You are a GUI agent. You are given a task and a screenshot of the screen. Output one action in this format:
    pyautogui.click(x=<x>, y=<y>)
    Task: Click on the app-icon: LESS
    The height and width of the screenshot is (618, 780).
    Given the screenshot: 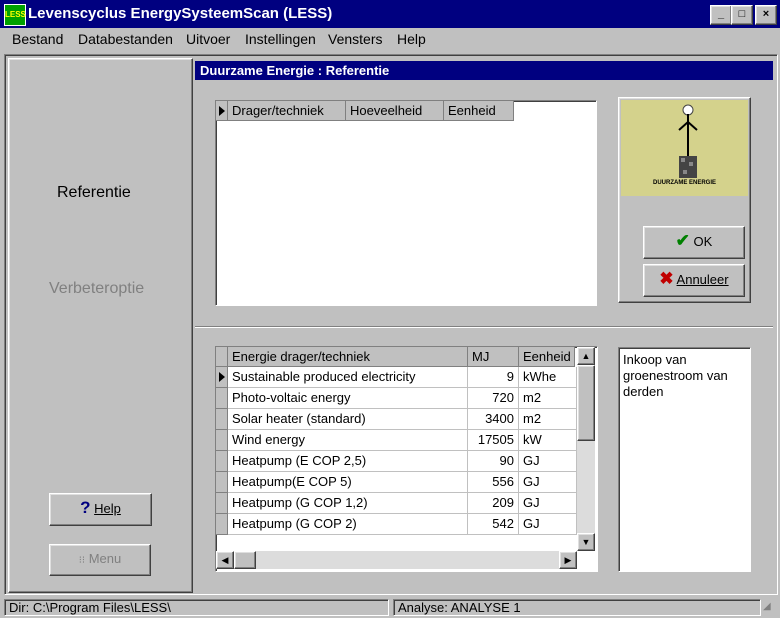 What is the action you would take?
    pyautogui.click(x=15, y=15)
    